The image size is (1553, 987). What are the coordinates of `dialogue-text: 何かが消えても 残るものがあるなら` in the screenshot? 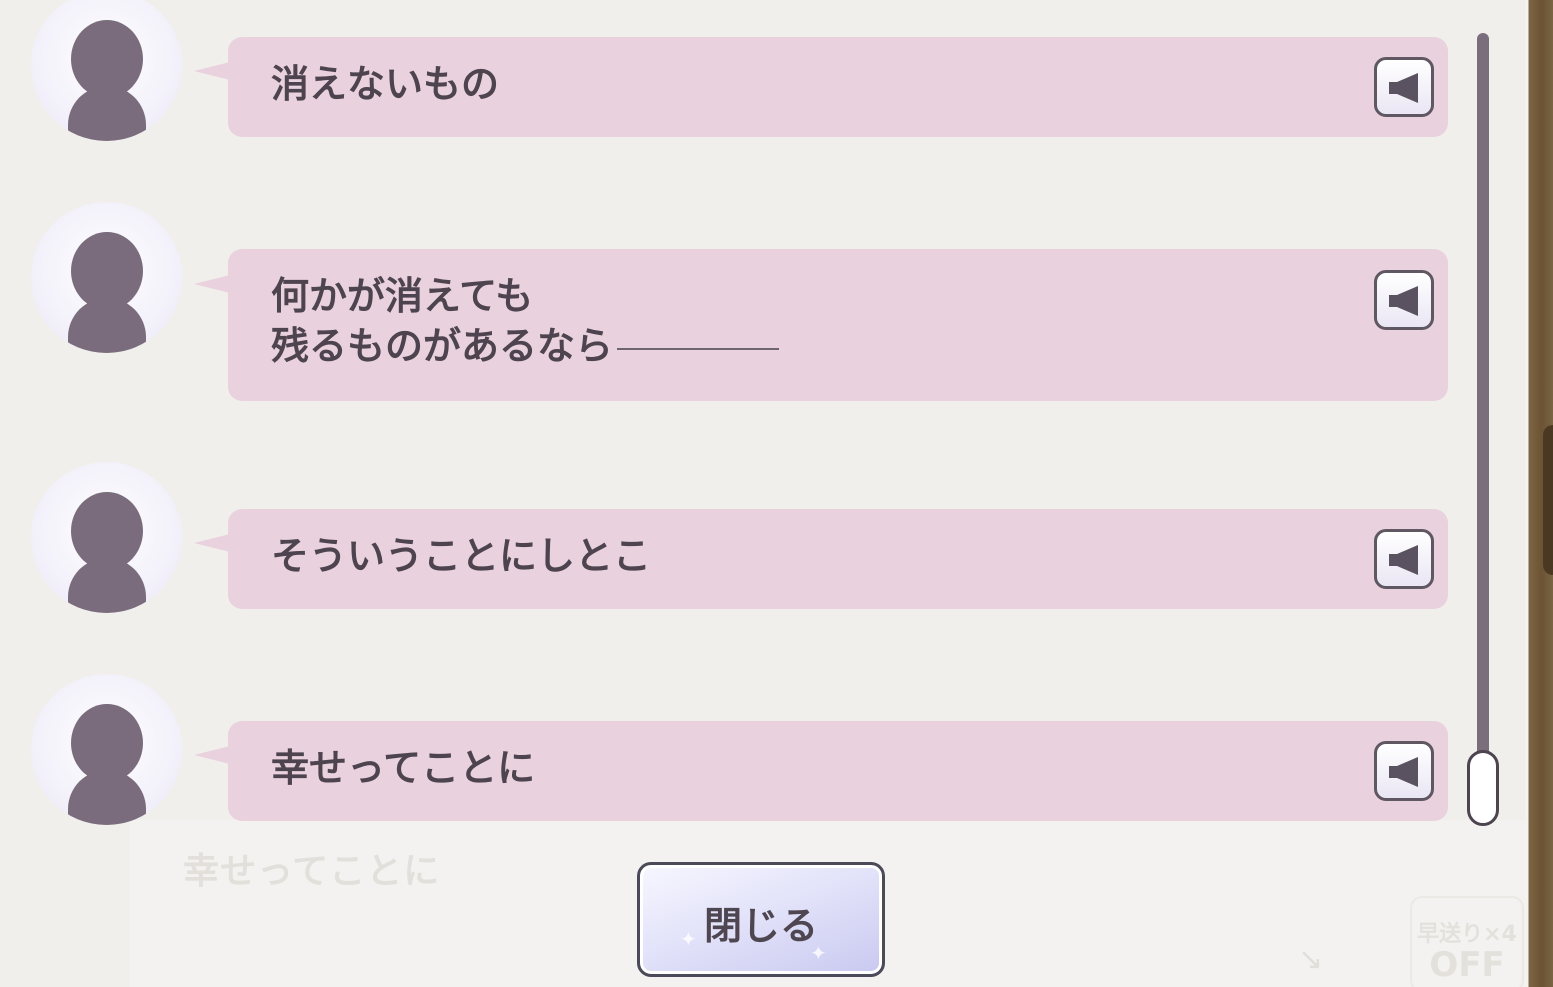 It's located at (525, 321).